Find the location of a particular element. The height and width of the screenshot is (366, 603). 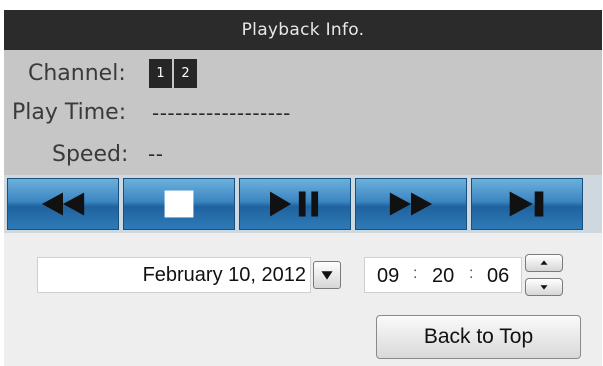

rewind-icon is located at coordinates (63, 204).